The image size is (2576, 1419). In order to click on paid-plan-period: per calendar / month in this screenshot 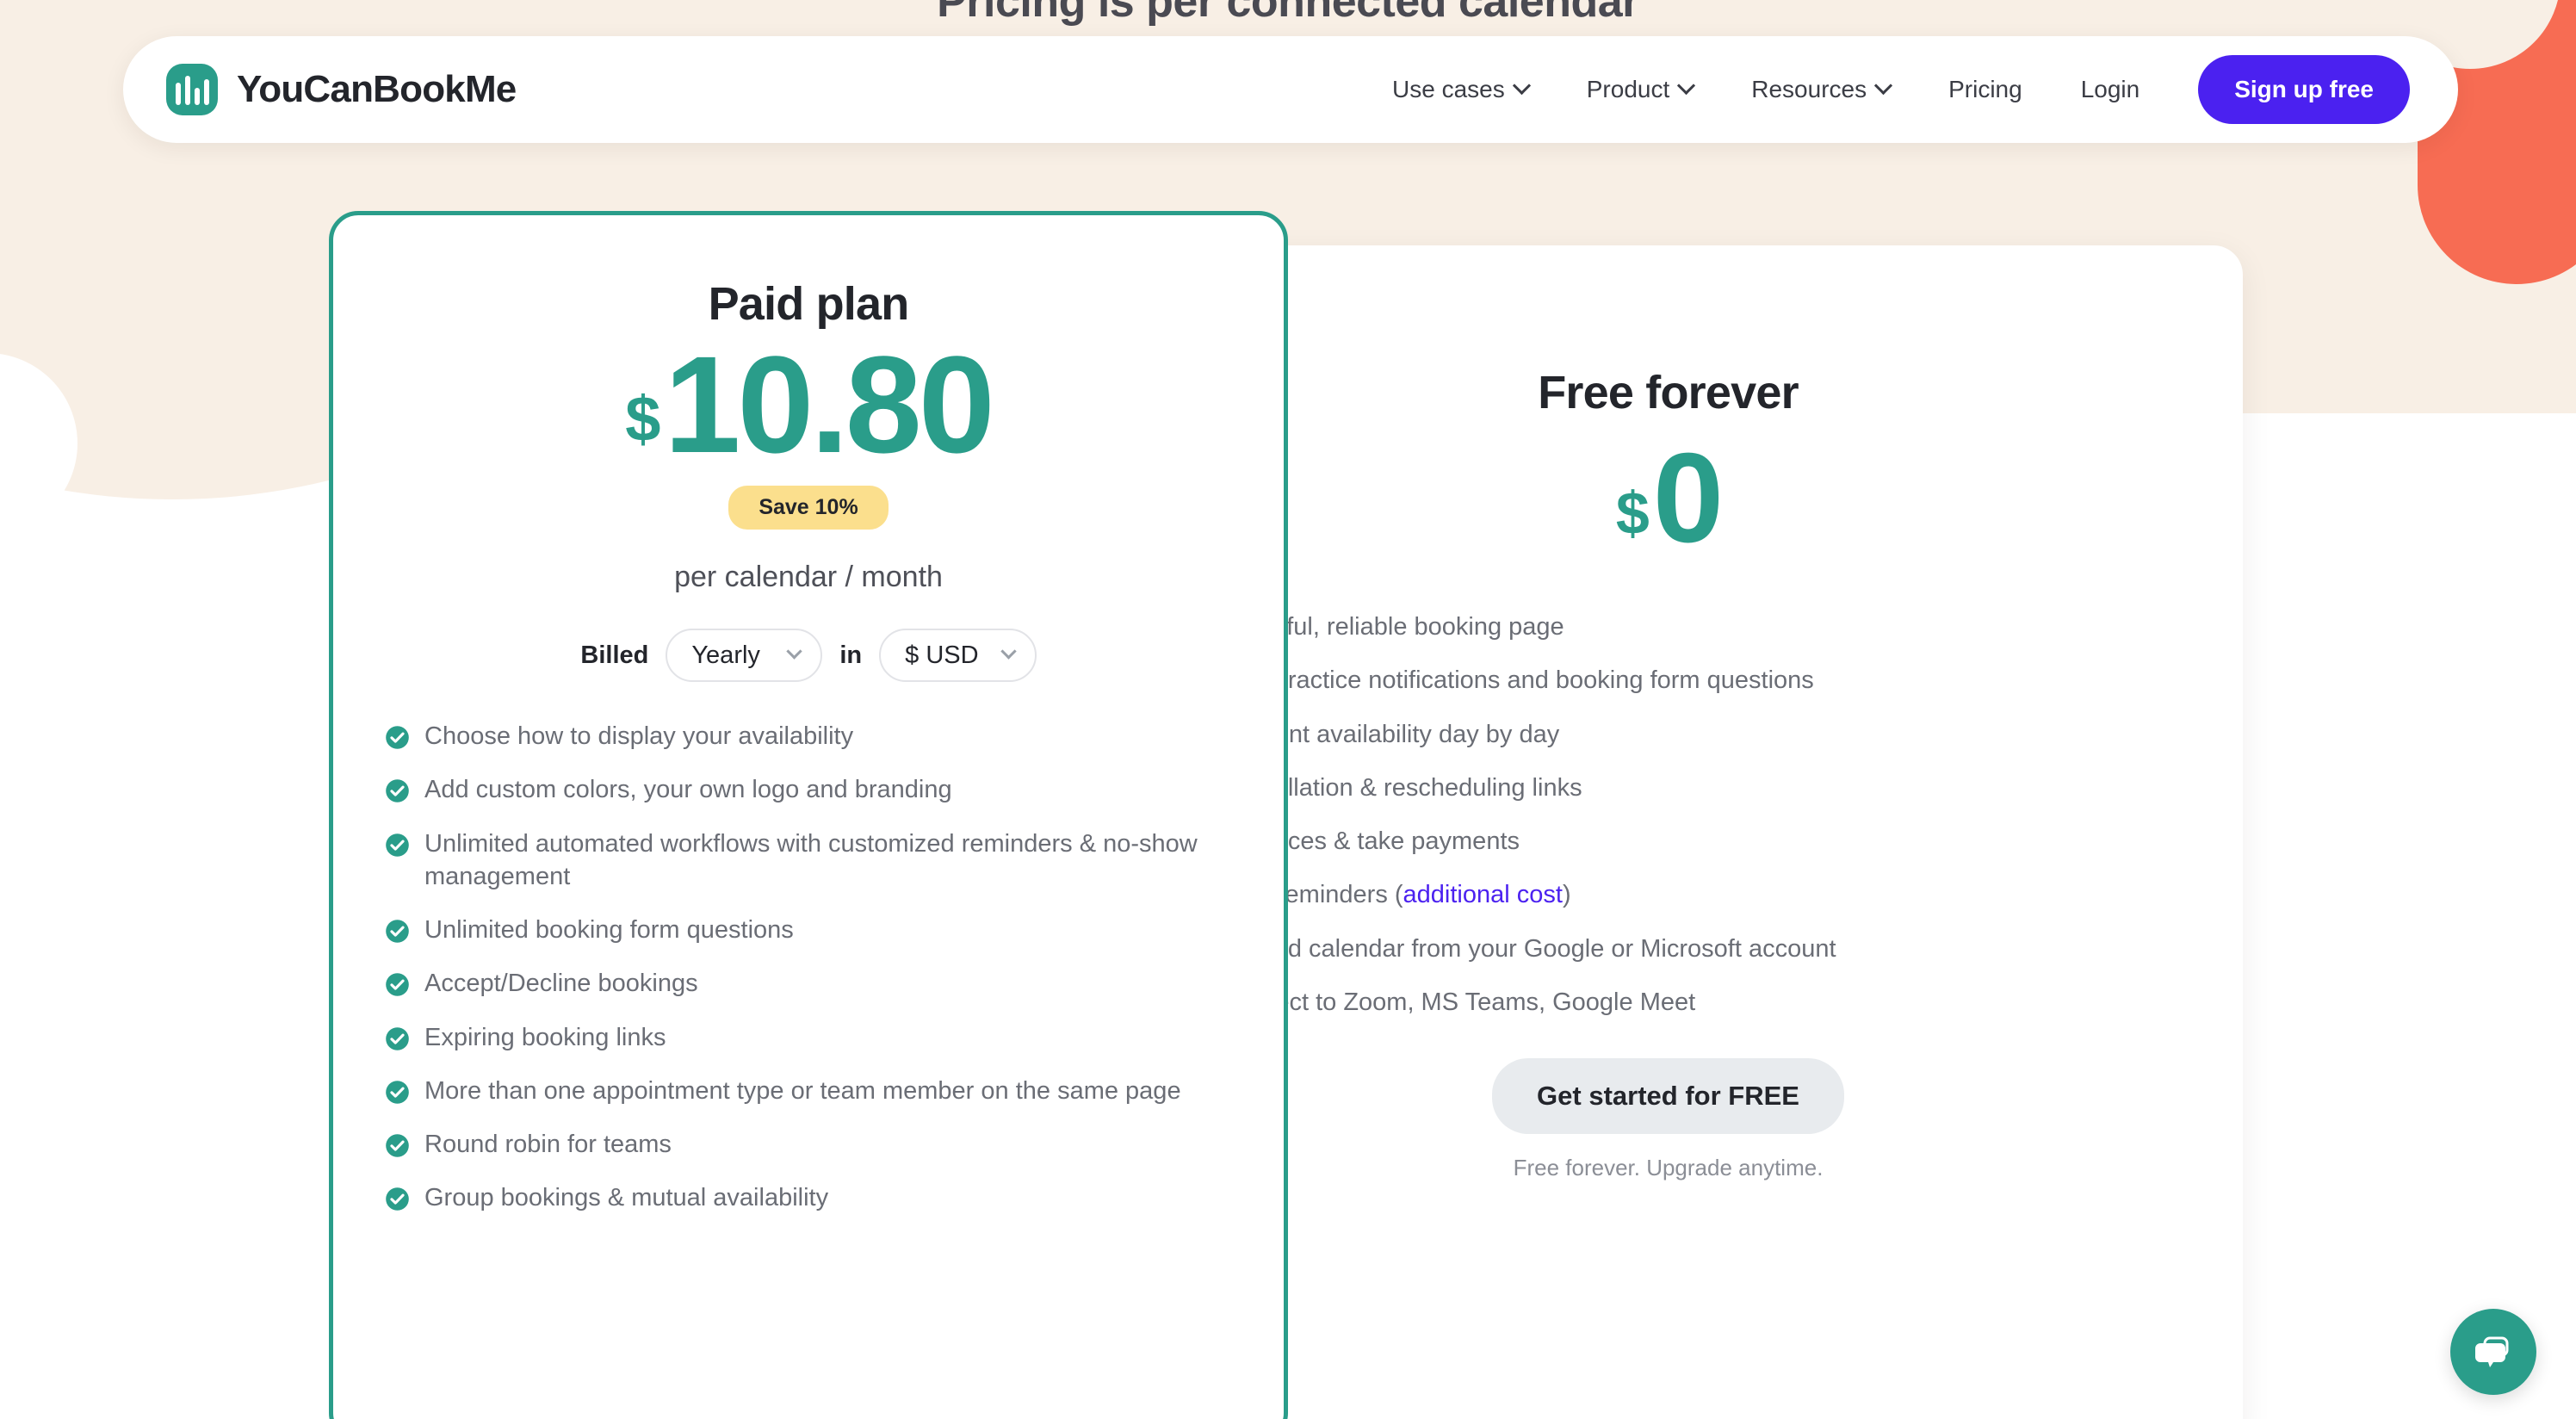, I will do `click(808, 577)`.